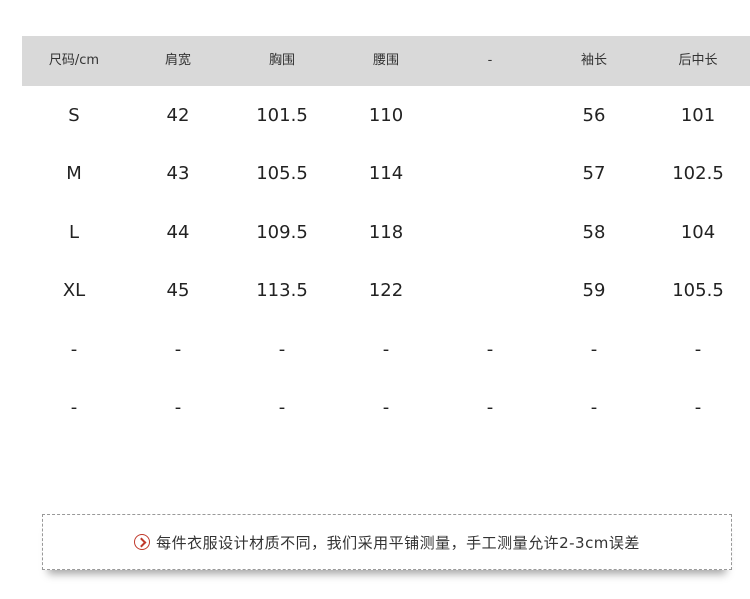 The height and width of the screenshot is (599, 750). What do you see at coordinates (698, 232) in the screenshot?
I see `table-cell: 104` at bounding box center [698, 232].